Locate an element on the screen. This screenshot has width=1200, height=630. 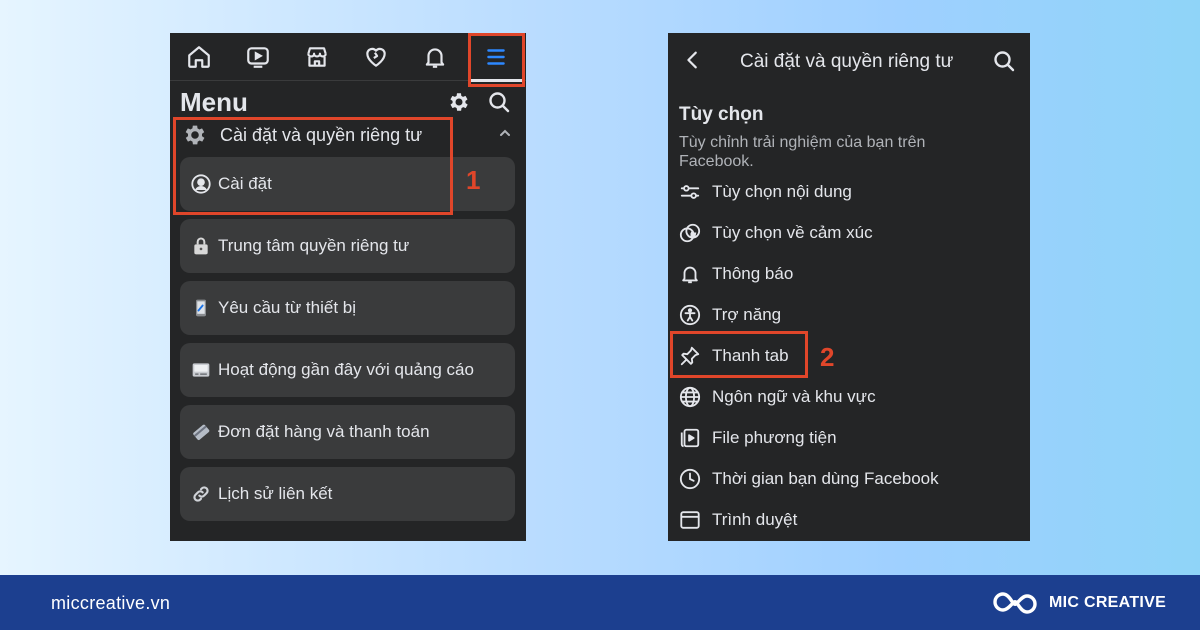
browser-icon is located at coordinates (690, 520).